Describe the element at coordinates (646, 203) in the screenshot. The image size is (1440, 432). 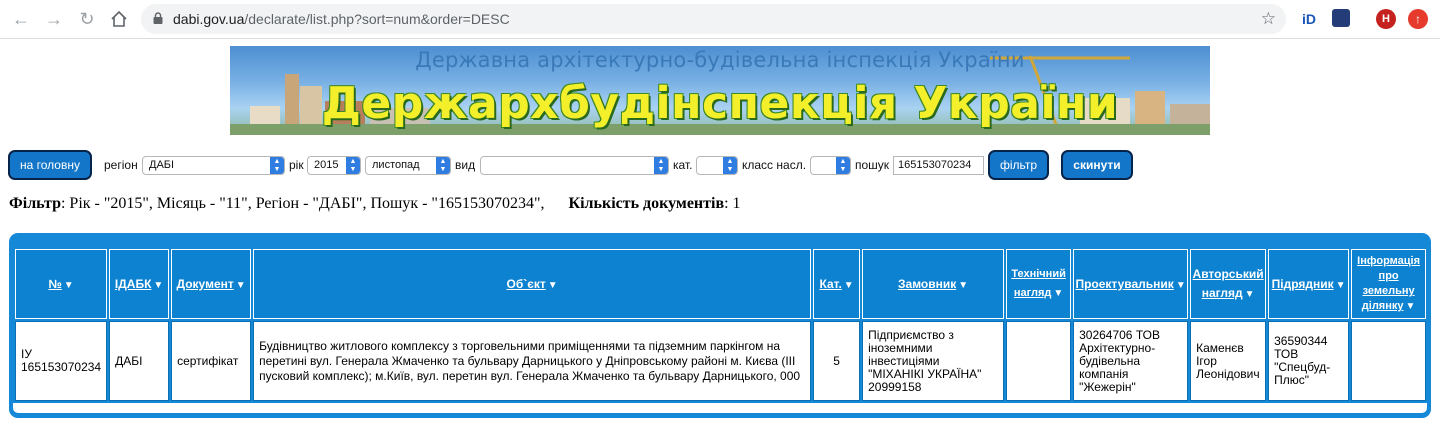
I see `document-count-label: Кількість документів` at that location.